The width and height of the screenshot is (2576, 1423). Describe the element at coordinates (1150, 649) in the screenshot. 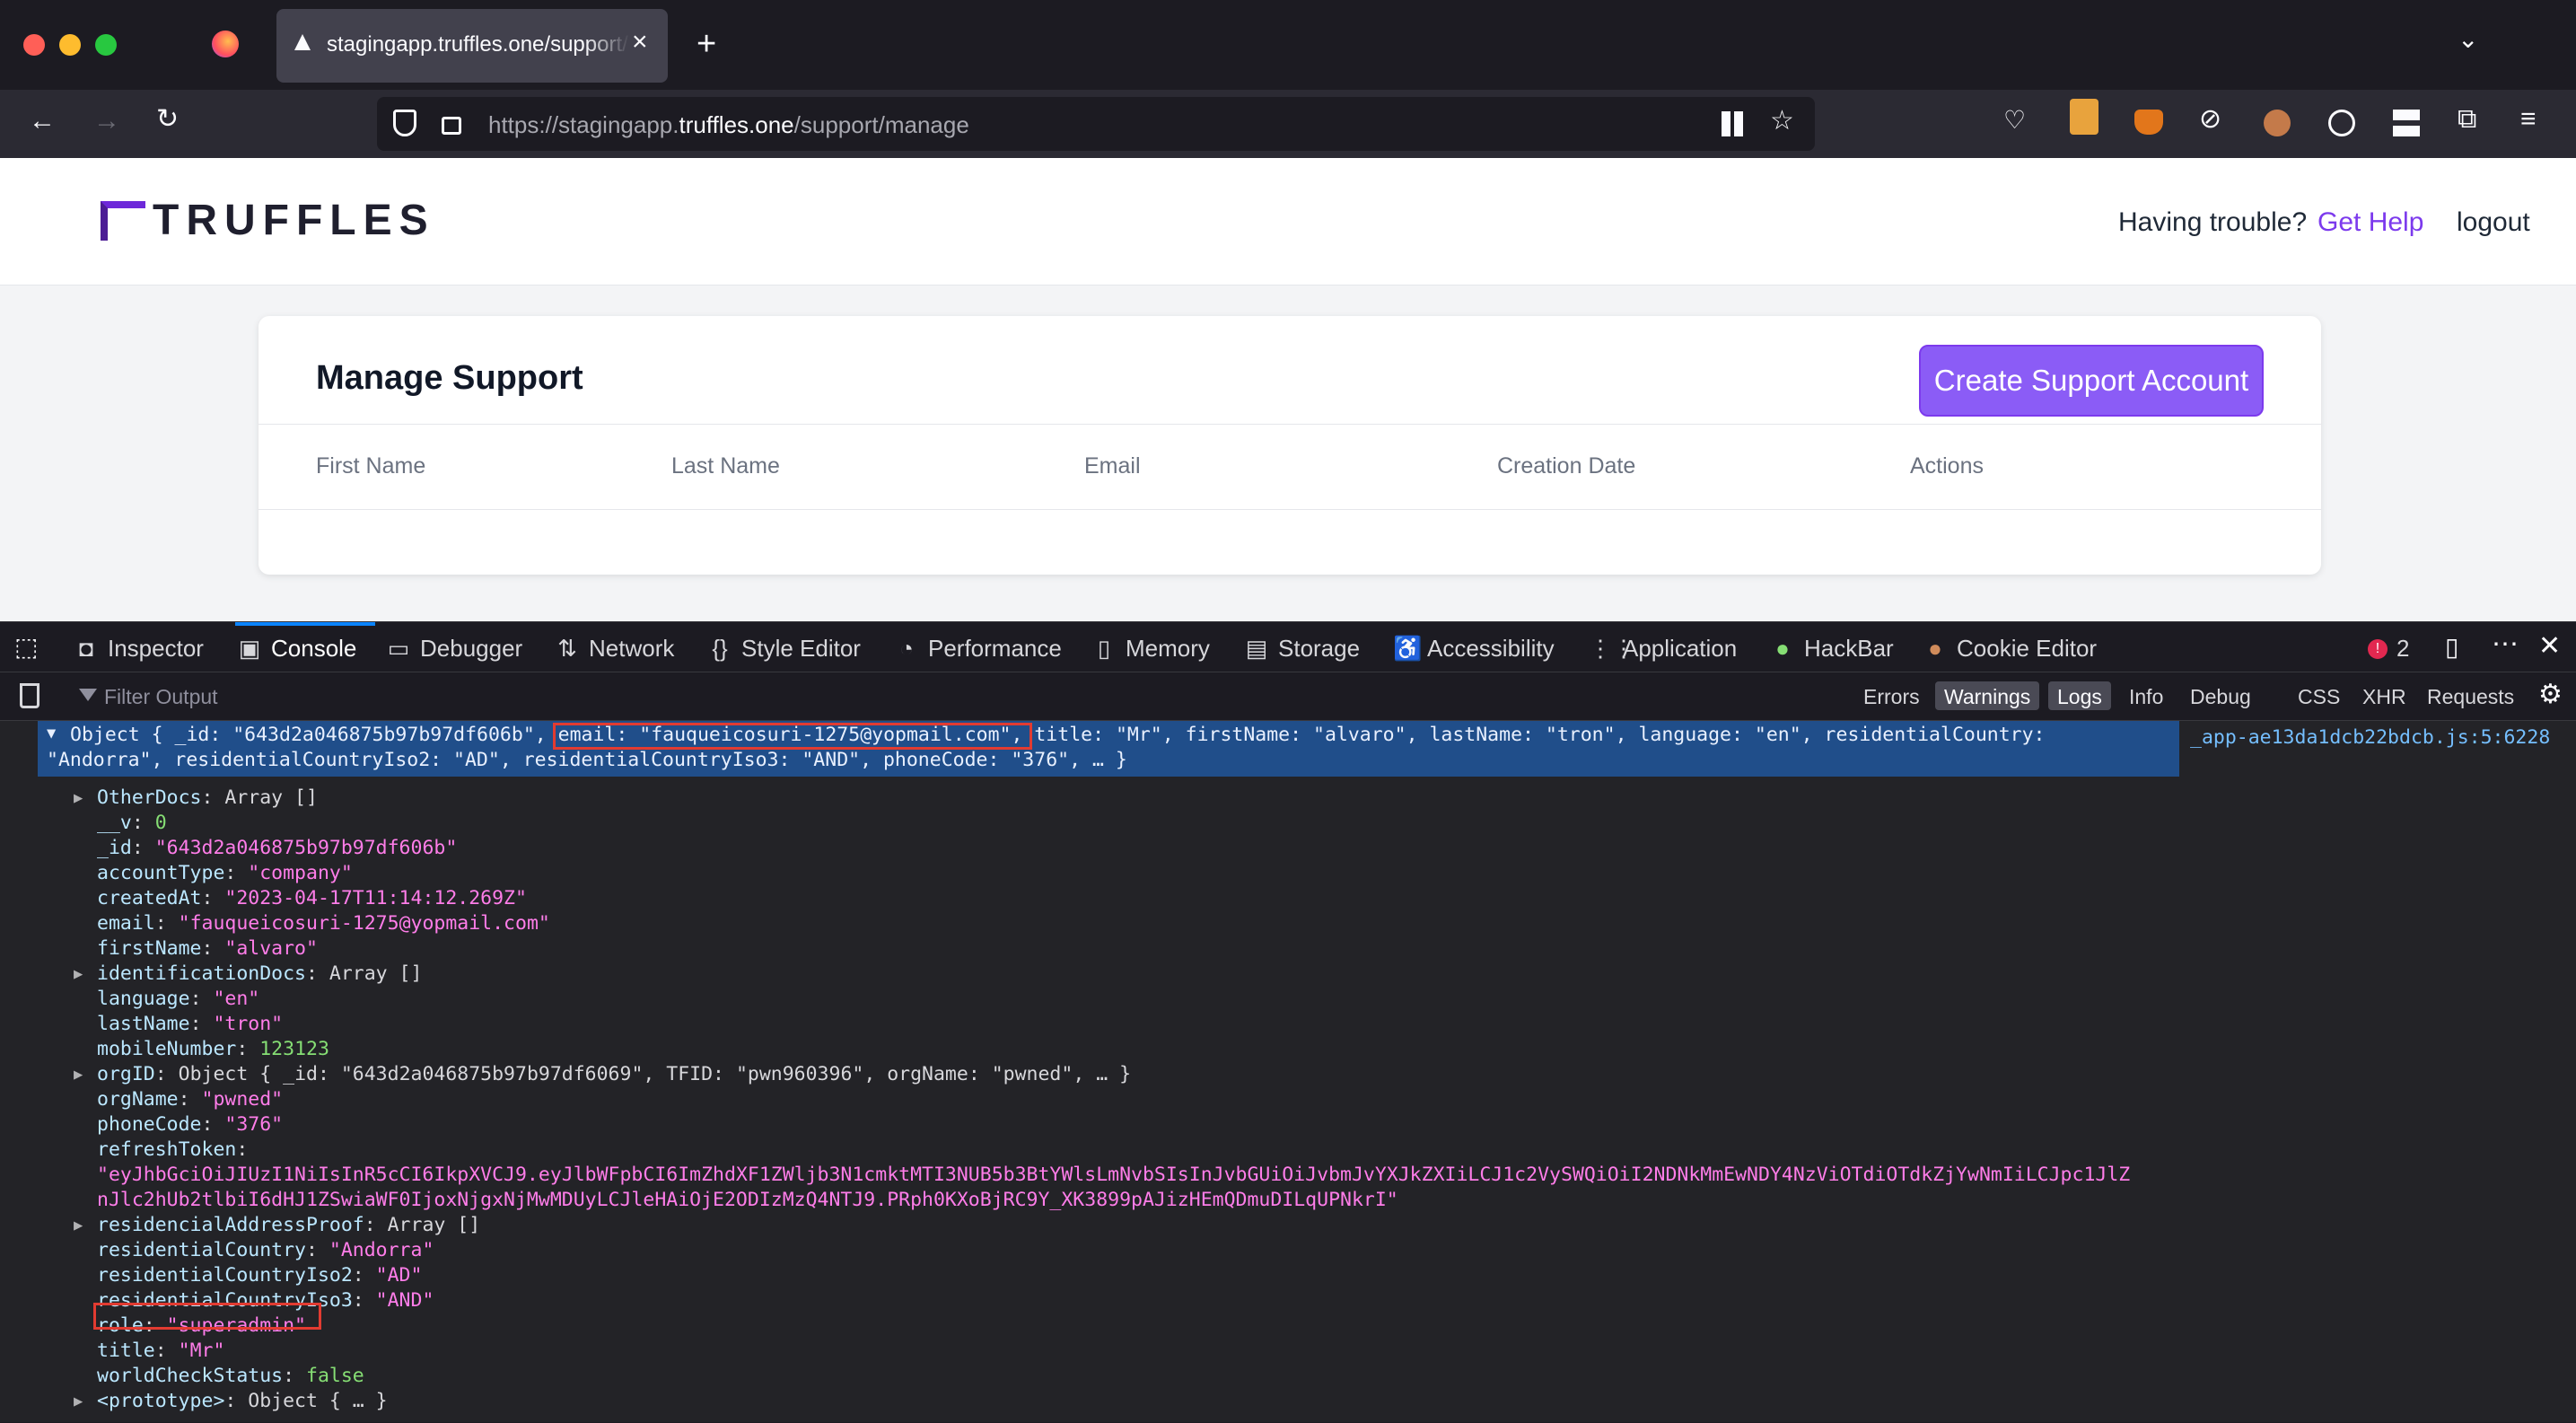

I see `tab-memory: ▯ Memory` at that location.